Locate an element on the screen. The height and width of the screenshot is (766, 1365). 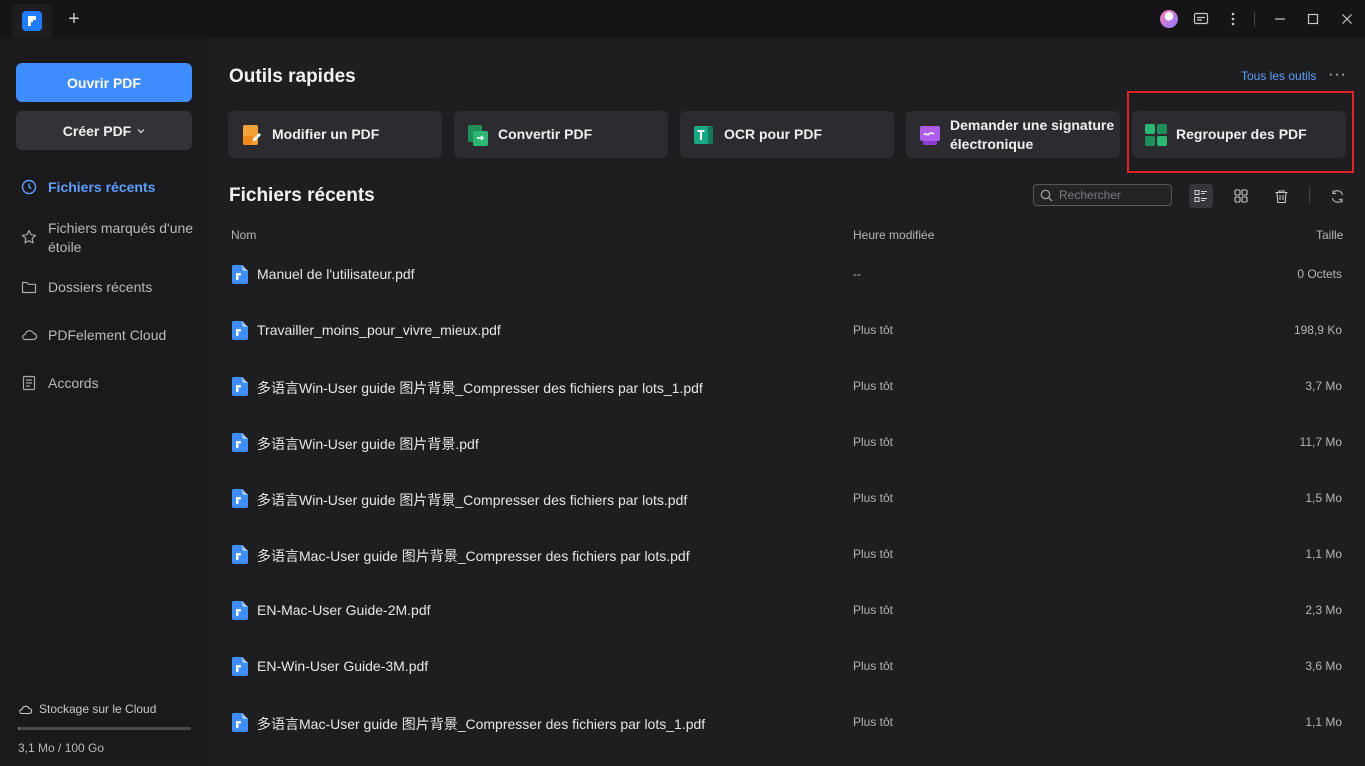
column-header-name: Nom is located at coordinates (243, 235).